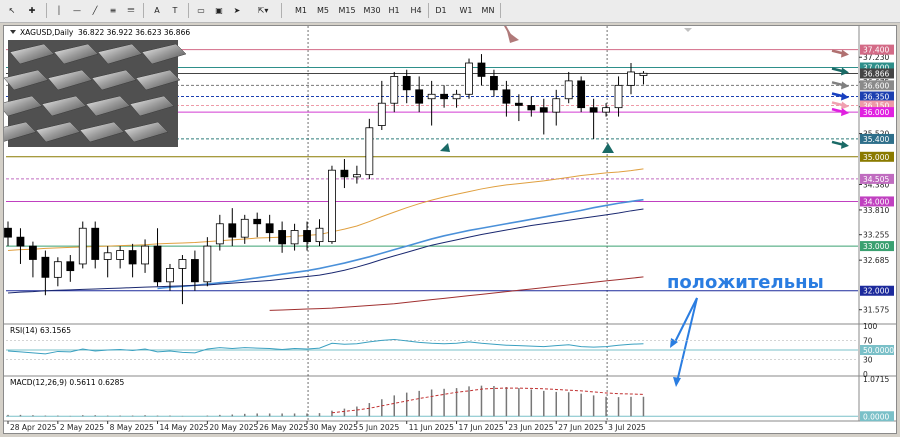 This screenshot has width=900, height=437. I want to click on rectangle-icon: ▣, so click(219, 10).